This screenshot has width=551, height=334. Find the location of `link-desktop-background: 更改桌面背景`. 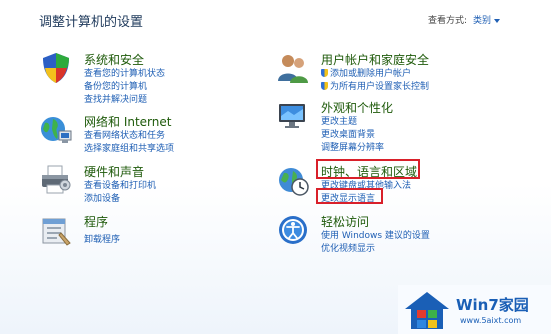

link-desktop-background: 更改桌面背景 is located at coordinates (348, 133).